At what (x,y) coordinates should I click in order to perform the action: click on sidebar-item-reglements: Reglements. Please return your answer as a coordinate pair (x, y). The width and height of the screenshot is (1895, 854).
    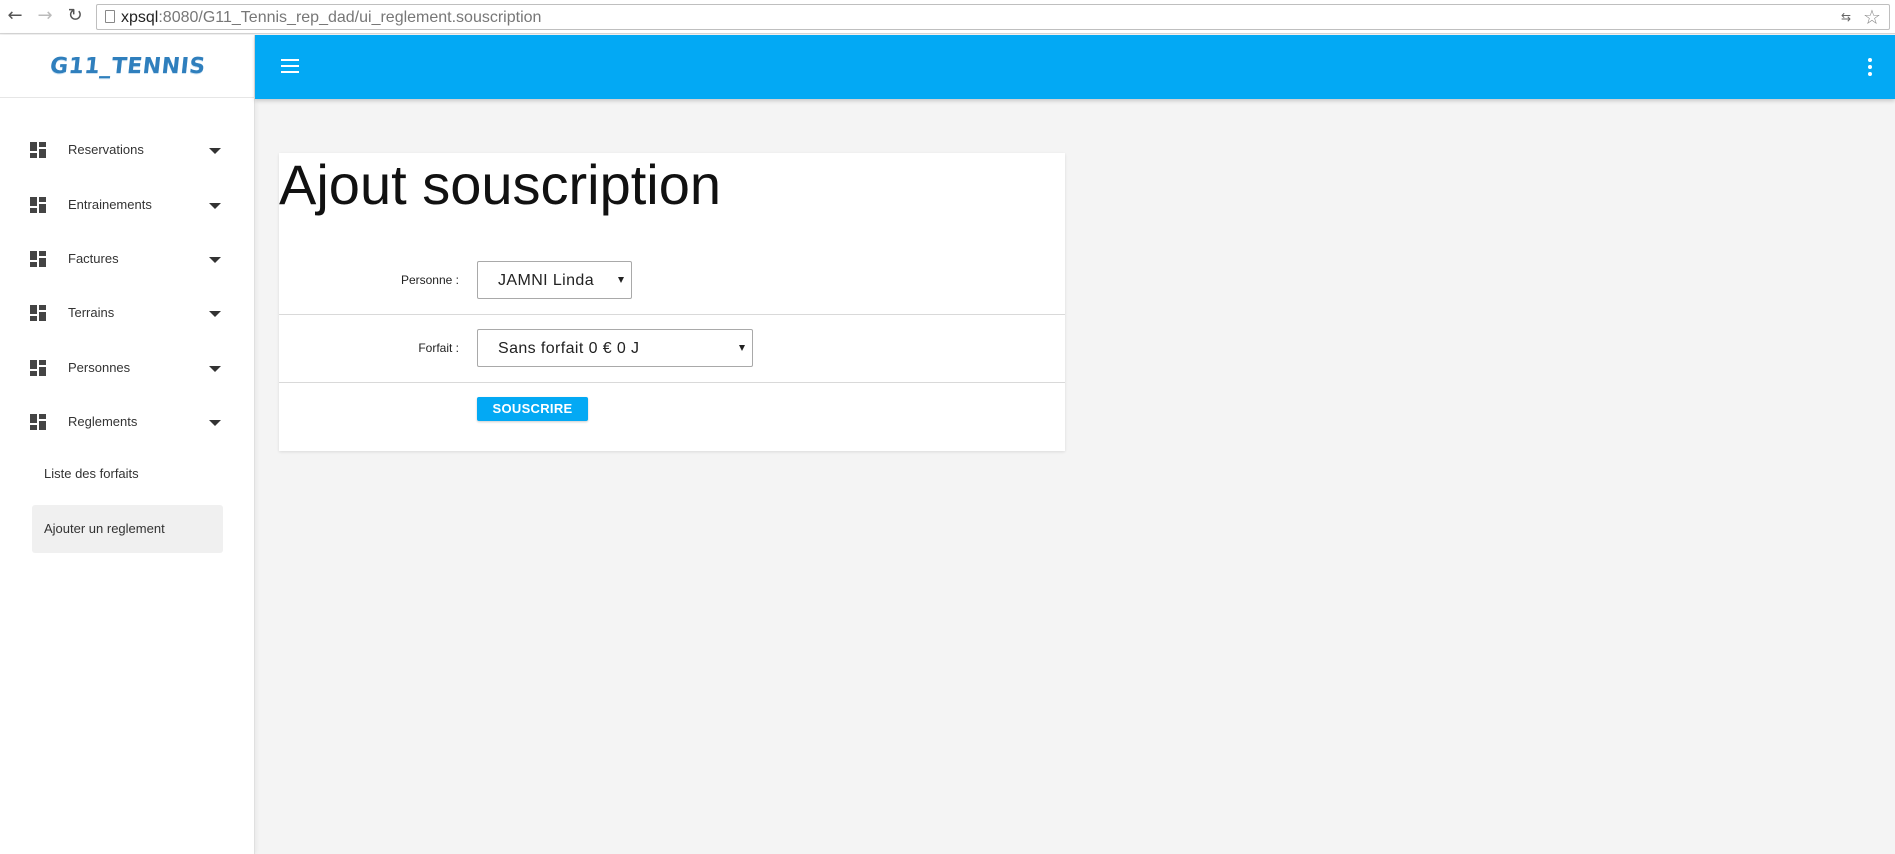
    Looking at the image, I should click on (127, 422).